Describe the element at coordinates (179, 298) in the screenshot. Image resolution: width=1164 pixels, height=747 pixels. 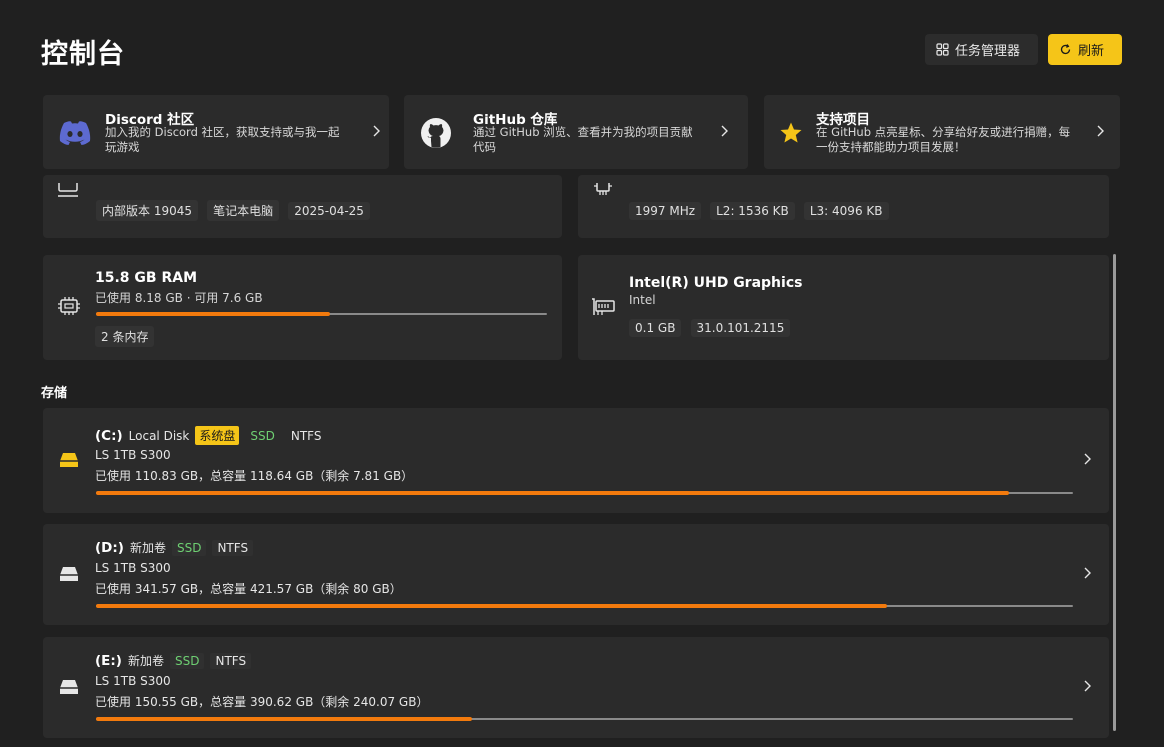
I see `ram-usage: 已使用 8.18 GB · 可用 7.6 GB` at that location.